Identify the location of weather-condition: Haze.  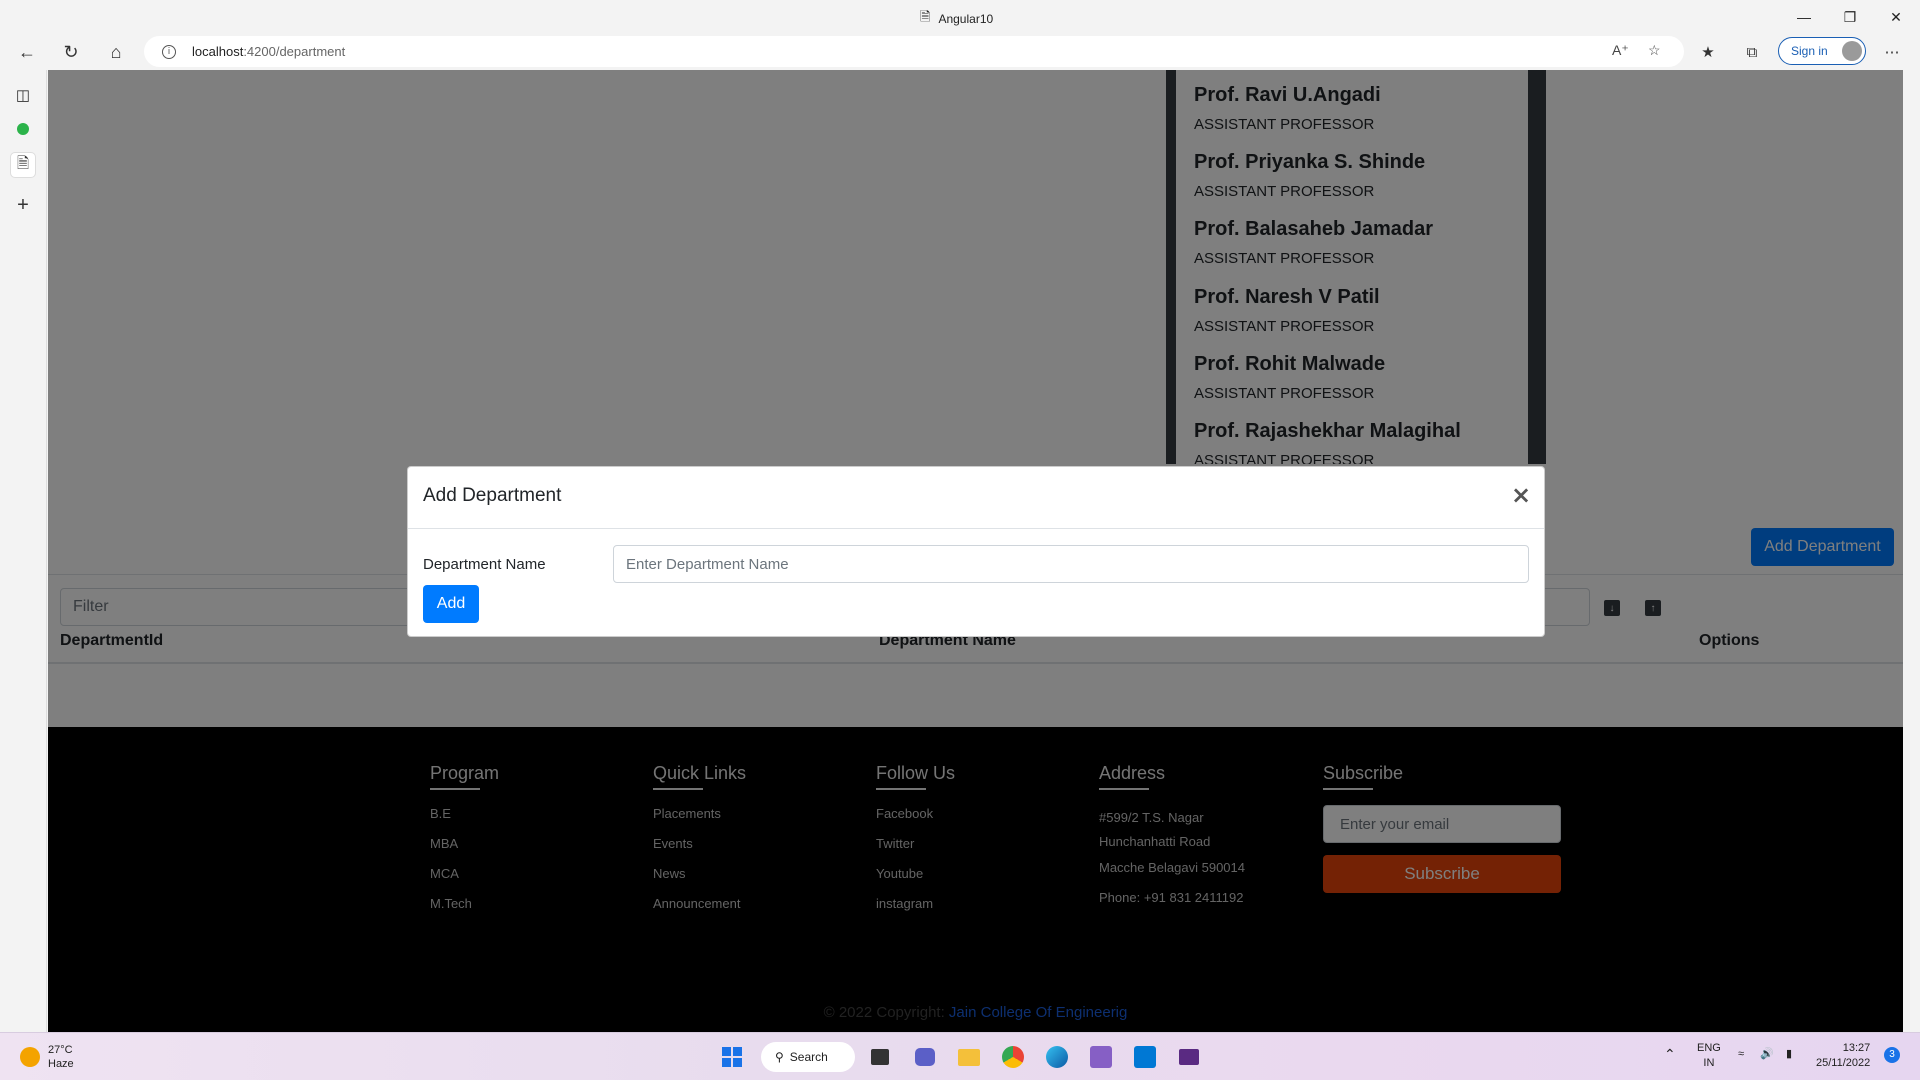
(61, 1064).